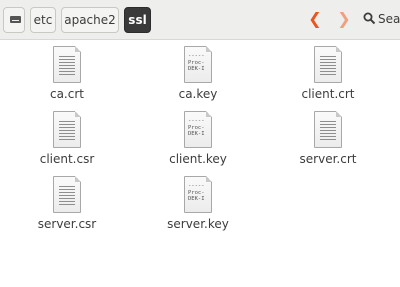 Image resolution: width=400 pixels, height=287 pixels. I want to click on file-item: ----- Proc- DEK-I server.key, so click(198, 203).